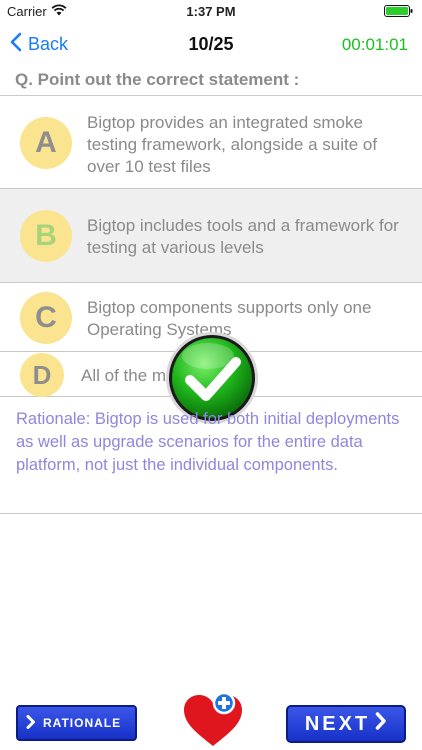 This screenshot has width=422, height=750. I want to click on heart-plus-icon, so click(213, 719).